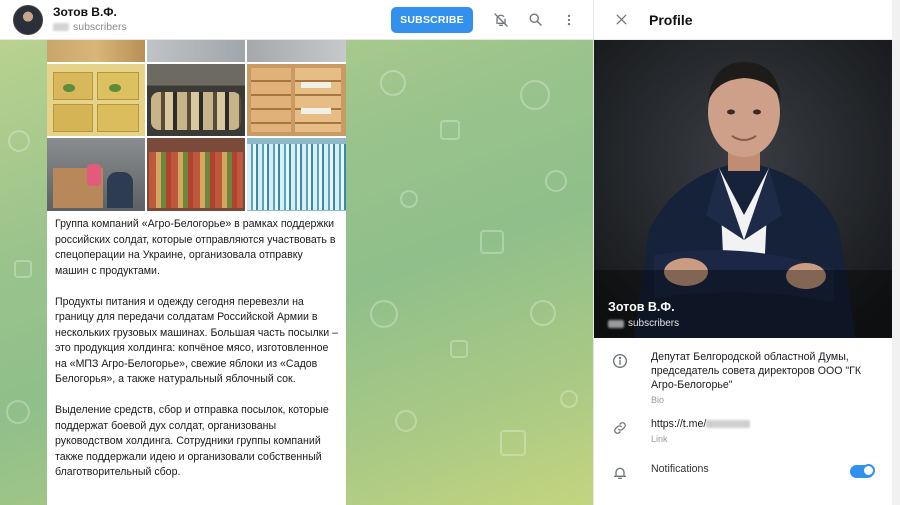 The width and height of the screenshot is (900, 505). What do you see at coordinates (654, 323) in the screenshot?
I see `profile-subscribers-label: subscribers` at bounding box center [654, 323].